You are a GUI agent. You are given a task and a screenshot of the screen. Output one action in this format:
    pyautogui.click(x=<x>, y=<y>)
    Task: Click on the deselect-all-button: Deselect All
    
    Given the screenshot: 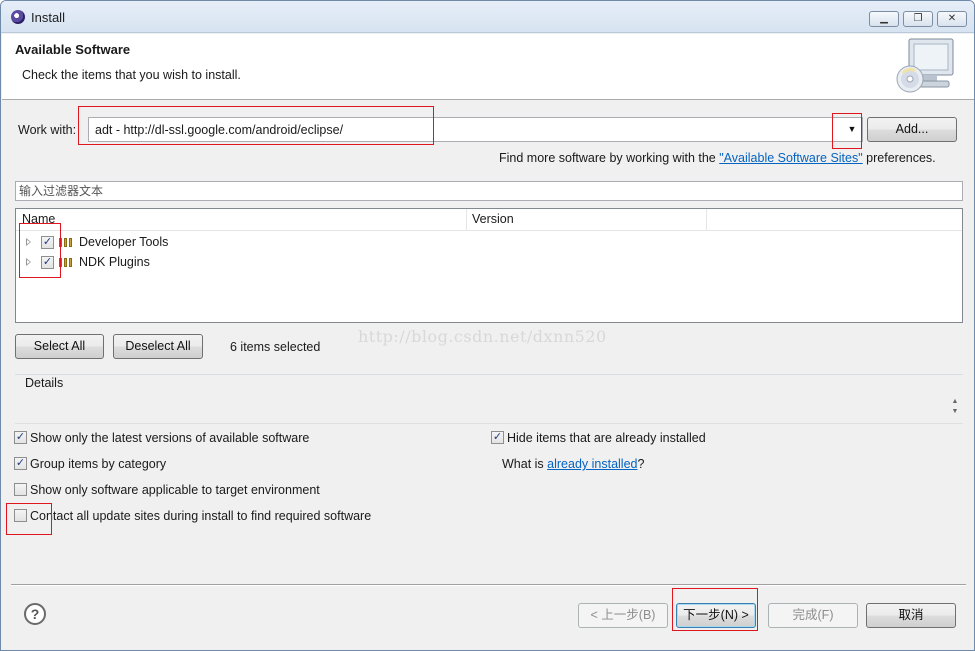 What is the action you would take?
    pyautogui.click(x=158, y=346)
    